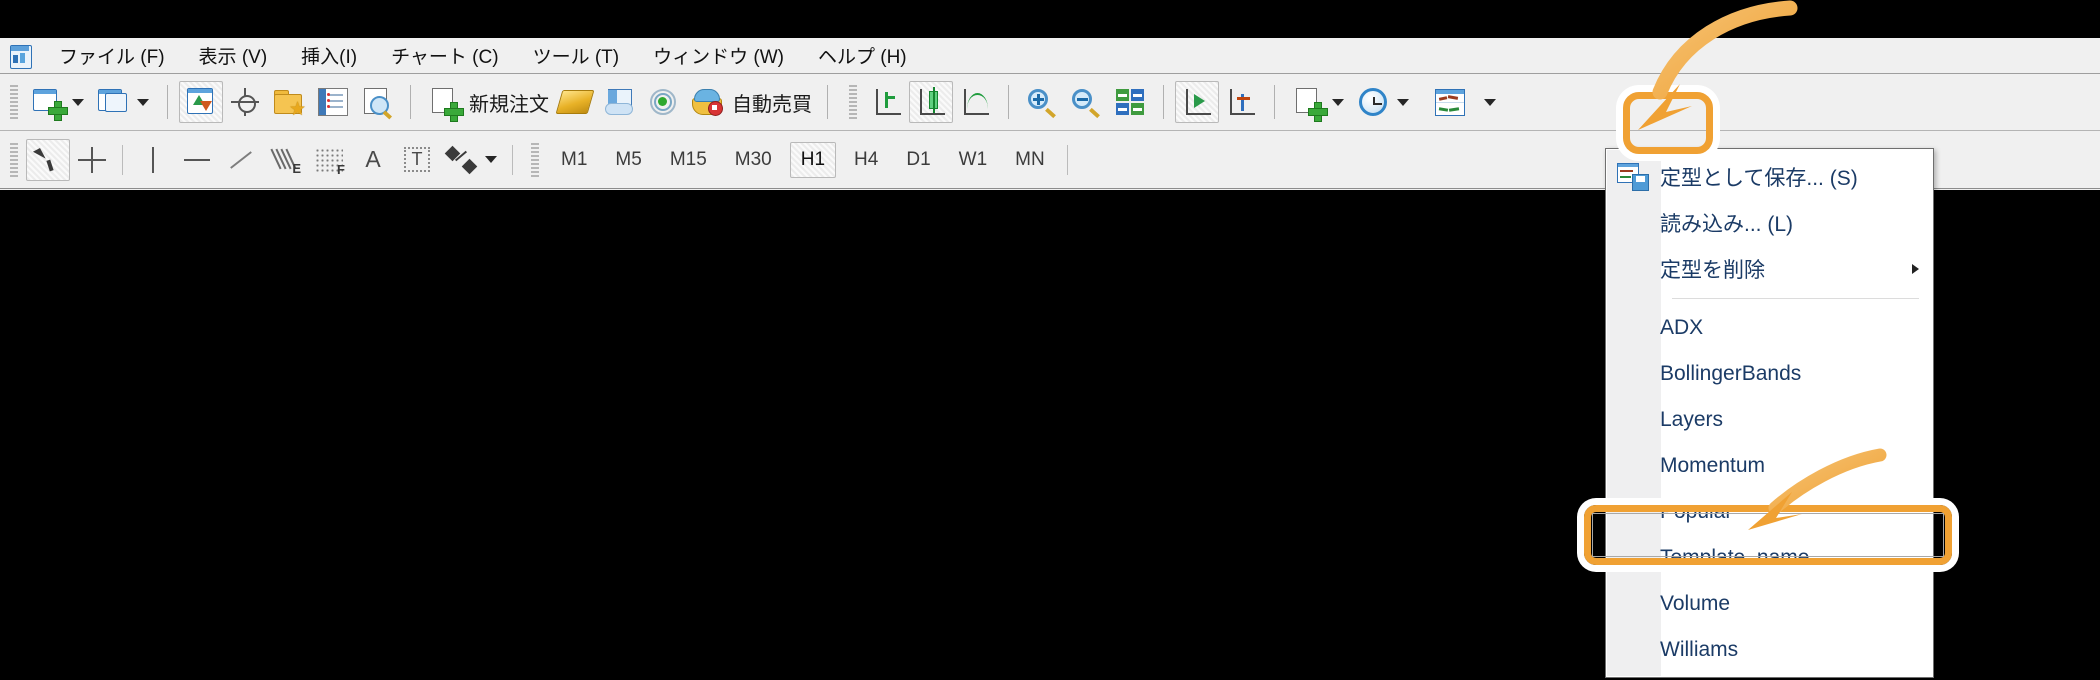  I want to click on vertical-line-tool, so click(153, 160).